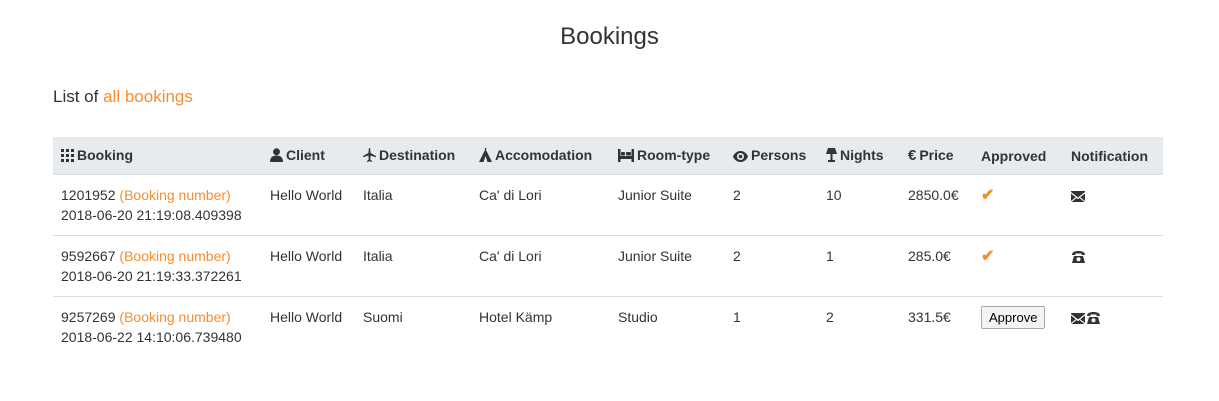 The width and height of the screenshot is (1219, 401). Describe the element at coordinates (740, 157) in the screenshot. I see `eye-icon` at that location.